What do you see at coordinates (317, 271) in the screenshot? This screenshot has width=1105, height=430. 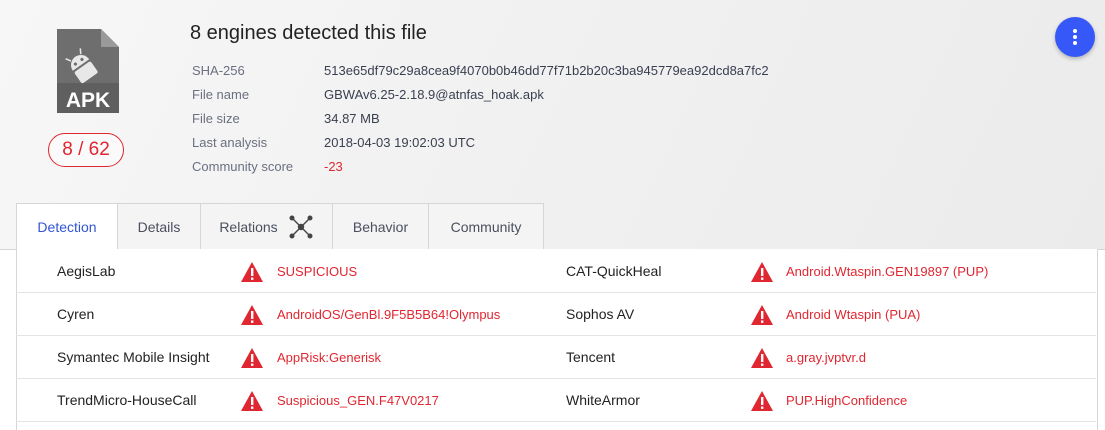 I see `detection-result: SUSPICIOUS` at bounding box center [317, 271].